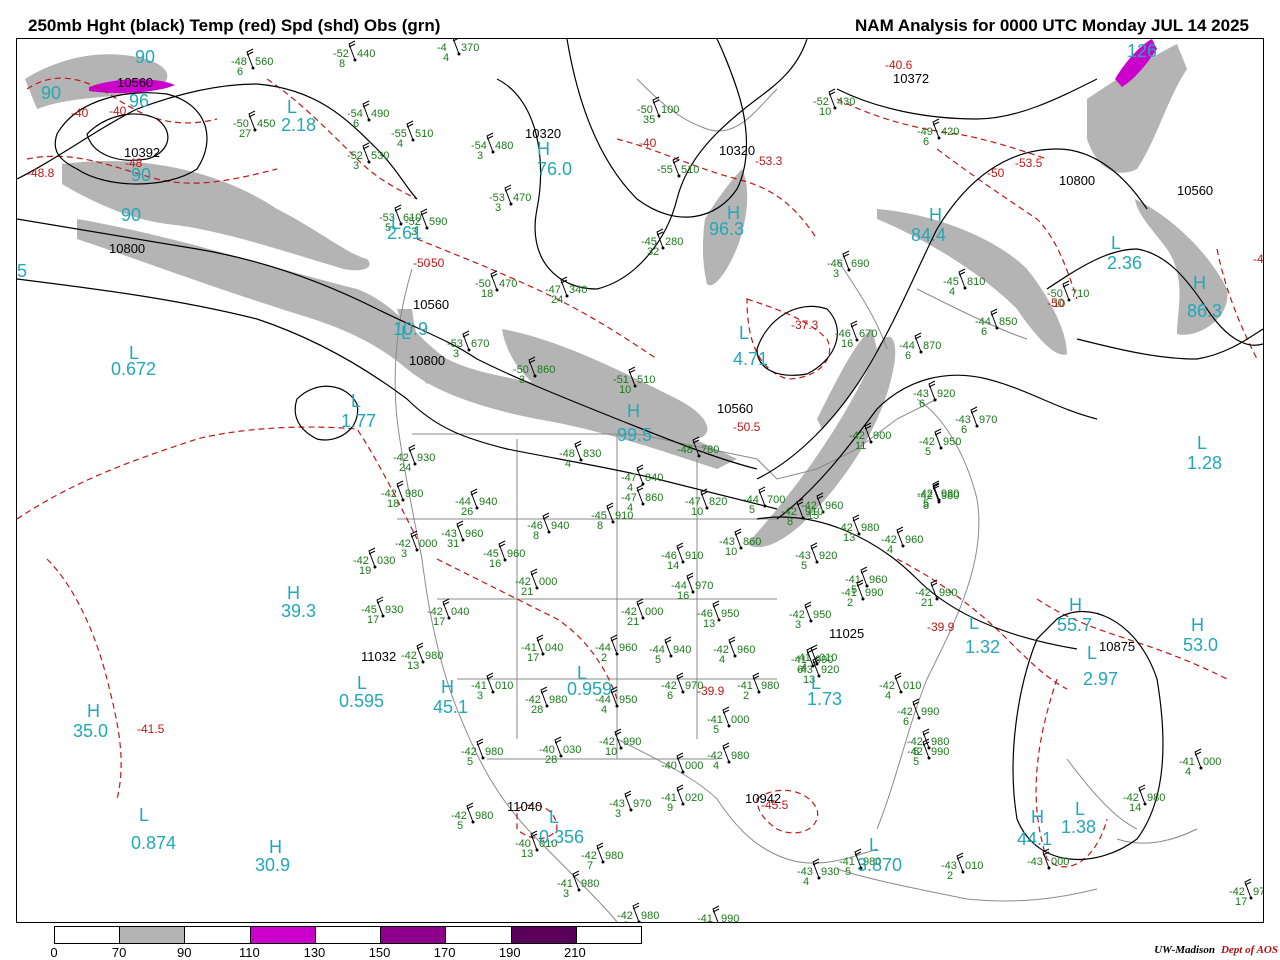 The width and height of the screenshot is (1280, 960). Describe the element at coordinates (487, 294) in the screenshot. I see `ob-dewpoint: 18` at that location.